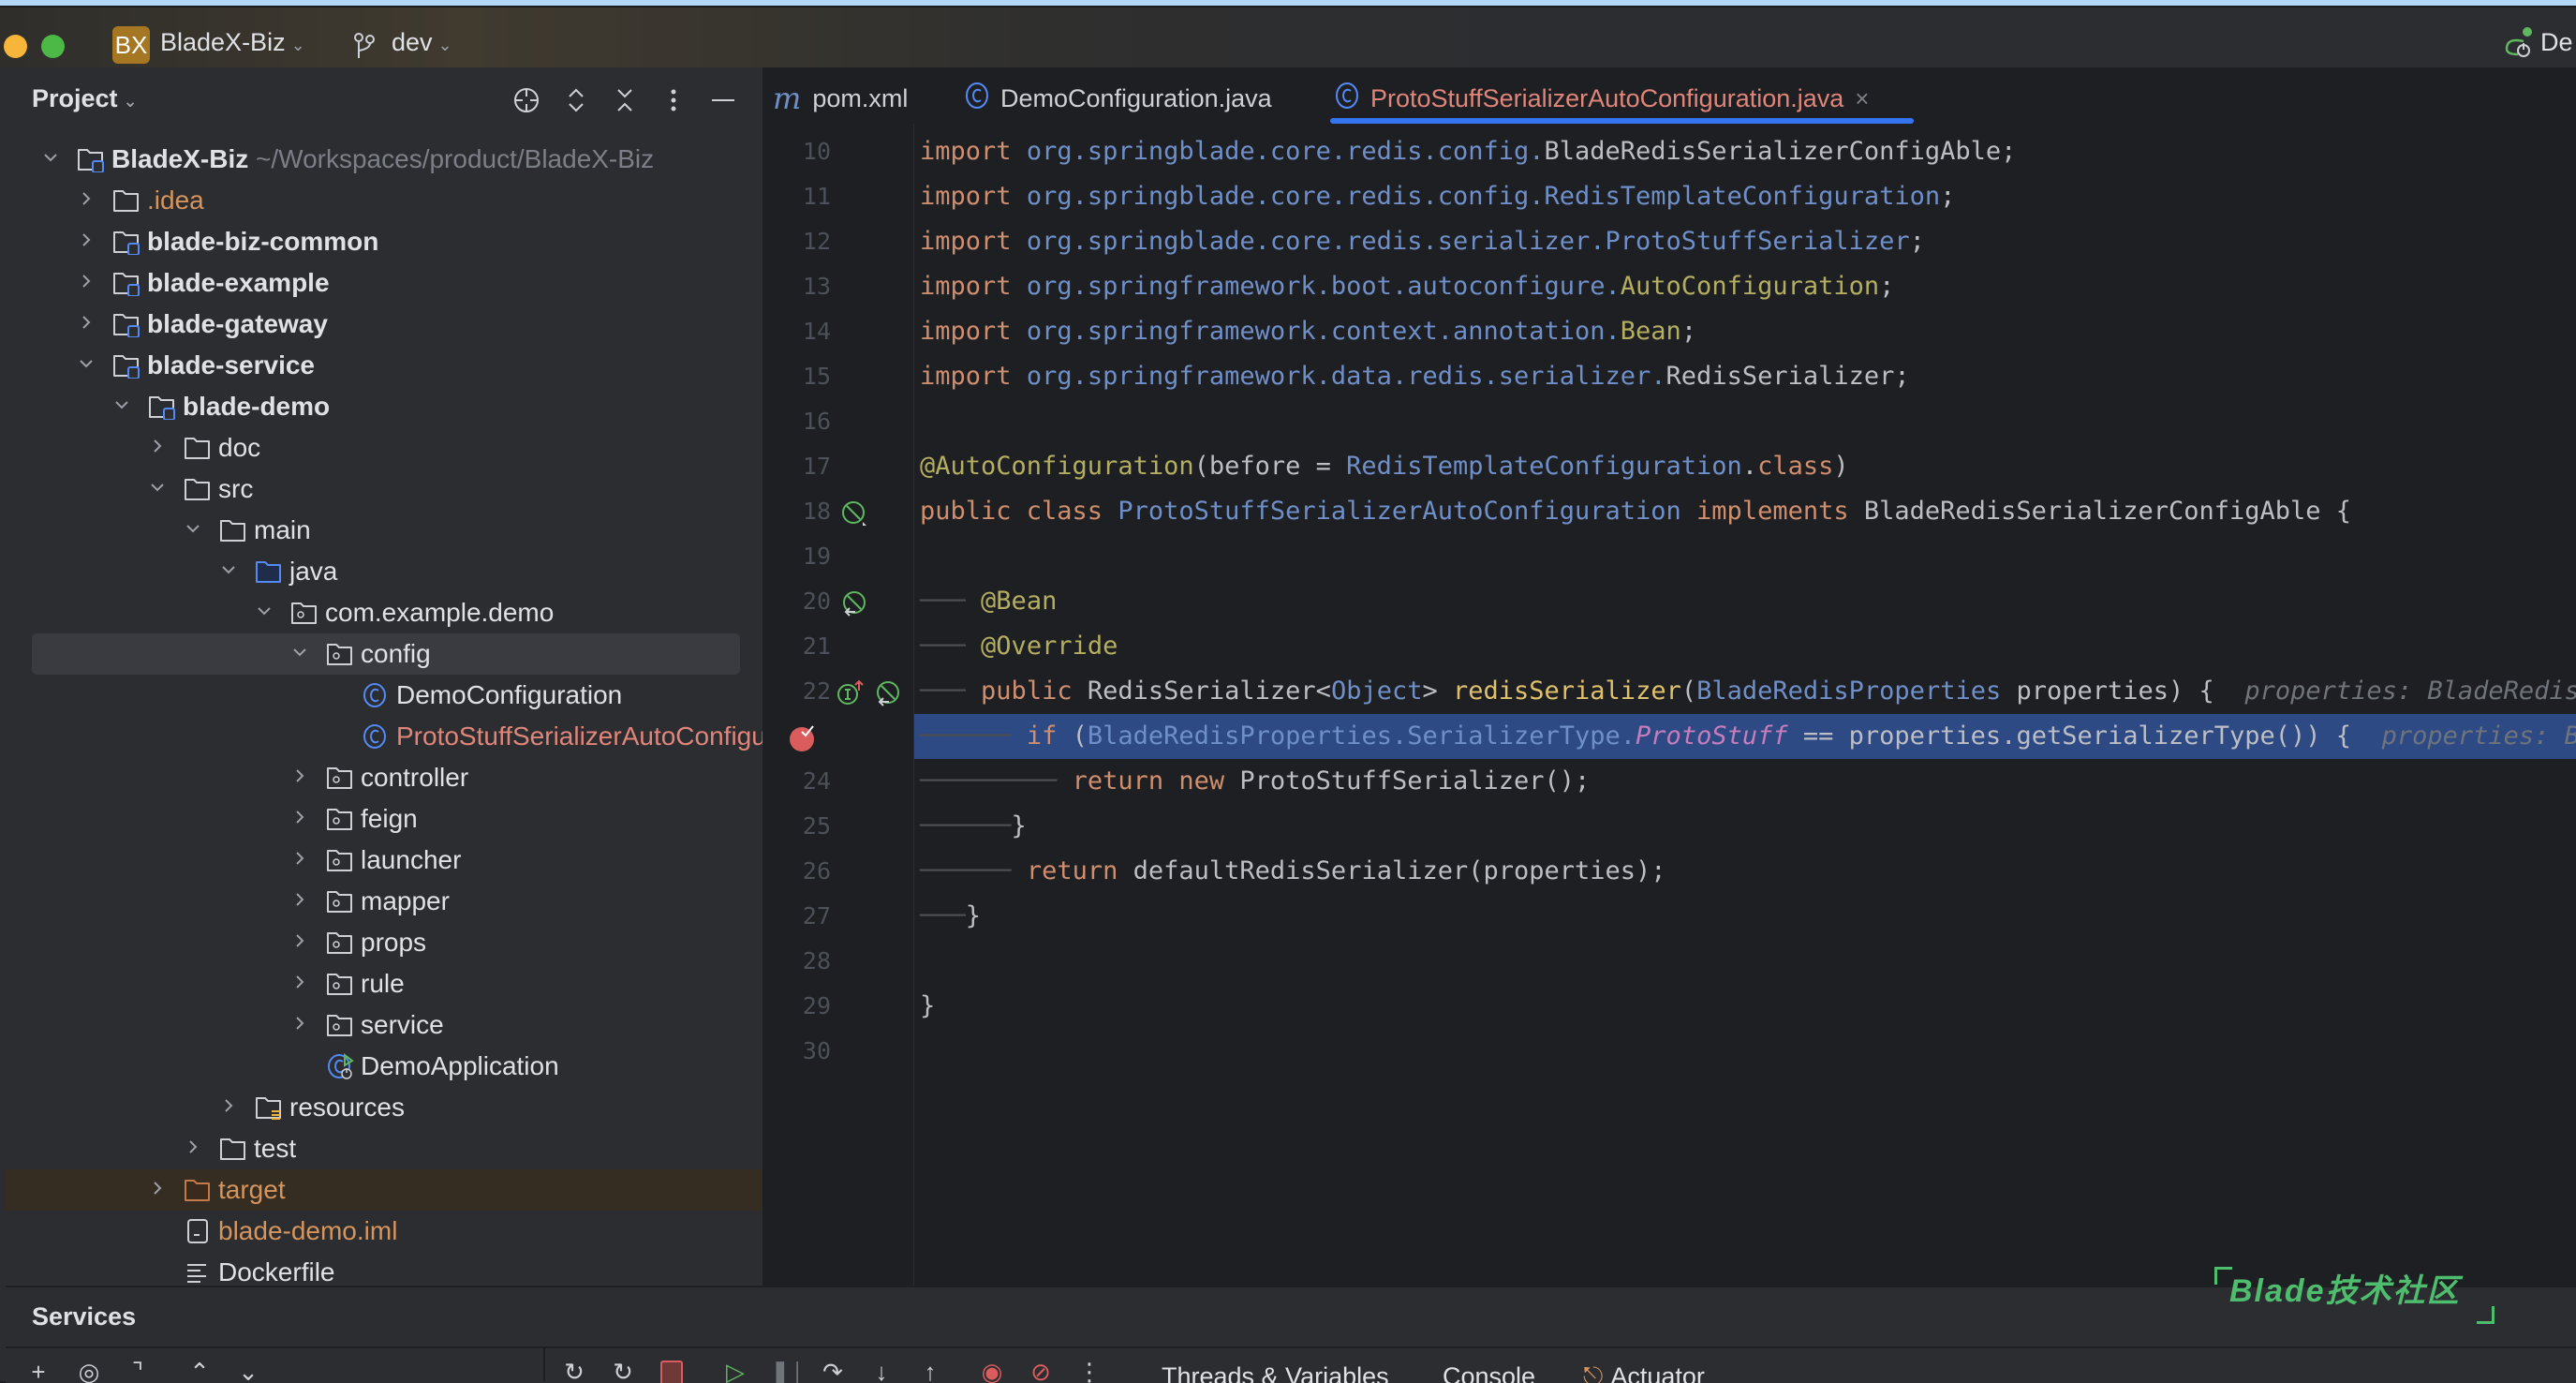  I want to click on line-number: 21, so click(806, 646).